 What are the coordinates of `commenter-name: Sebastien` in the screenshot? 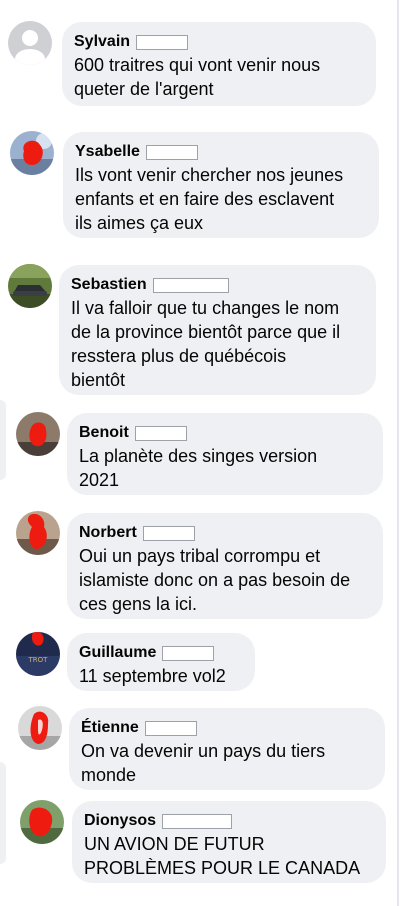 It's located at (109, 285).